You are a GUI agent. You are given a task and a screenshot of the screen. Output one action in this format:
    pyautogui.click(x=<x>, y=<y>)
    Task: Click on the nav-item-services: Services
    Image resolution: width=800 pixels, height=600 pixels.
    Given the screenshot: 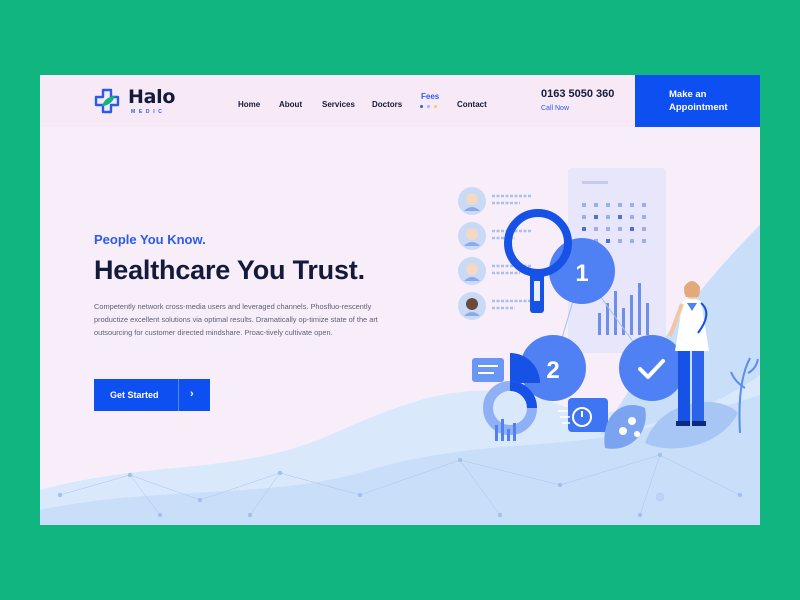 What is the action you would take?
    pyautogui.click(x=338, y=104)
    